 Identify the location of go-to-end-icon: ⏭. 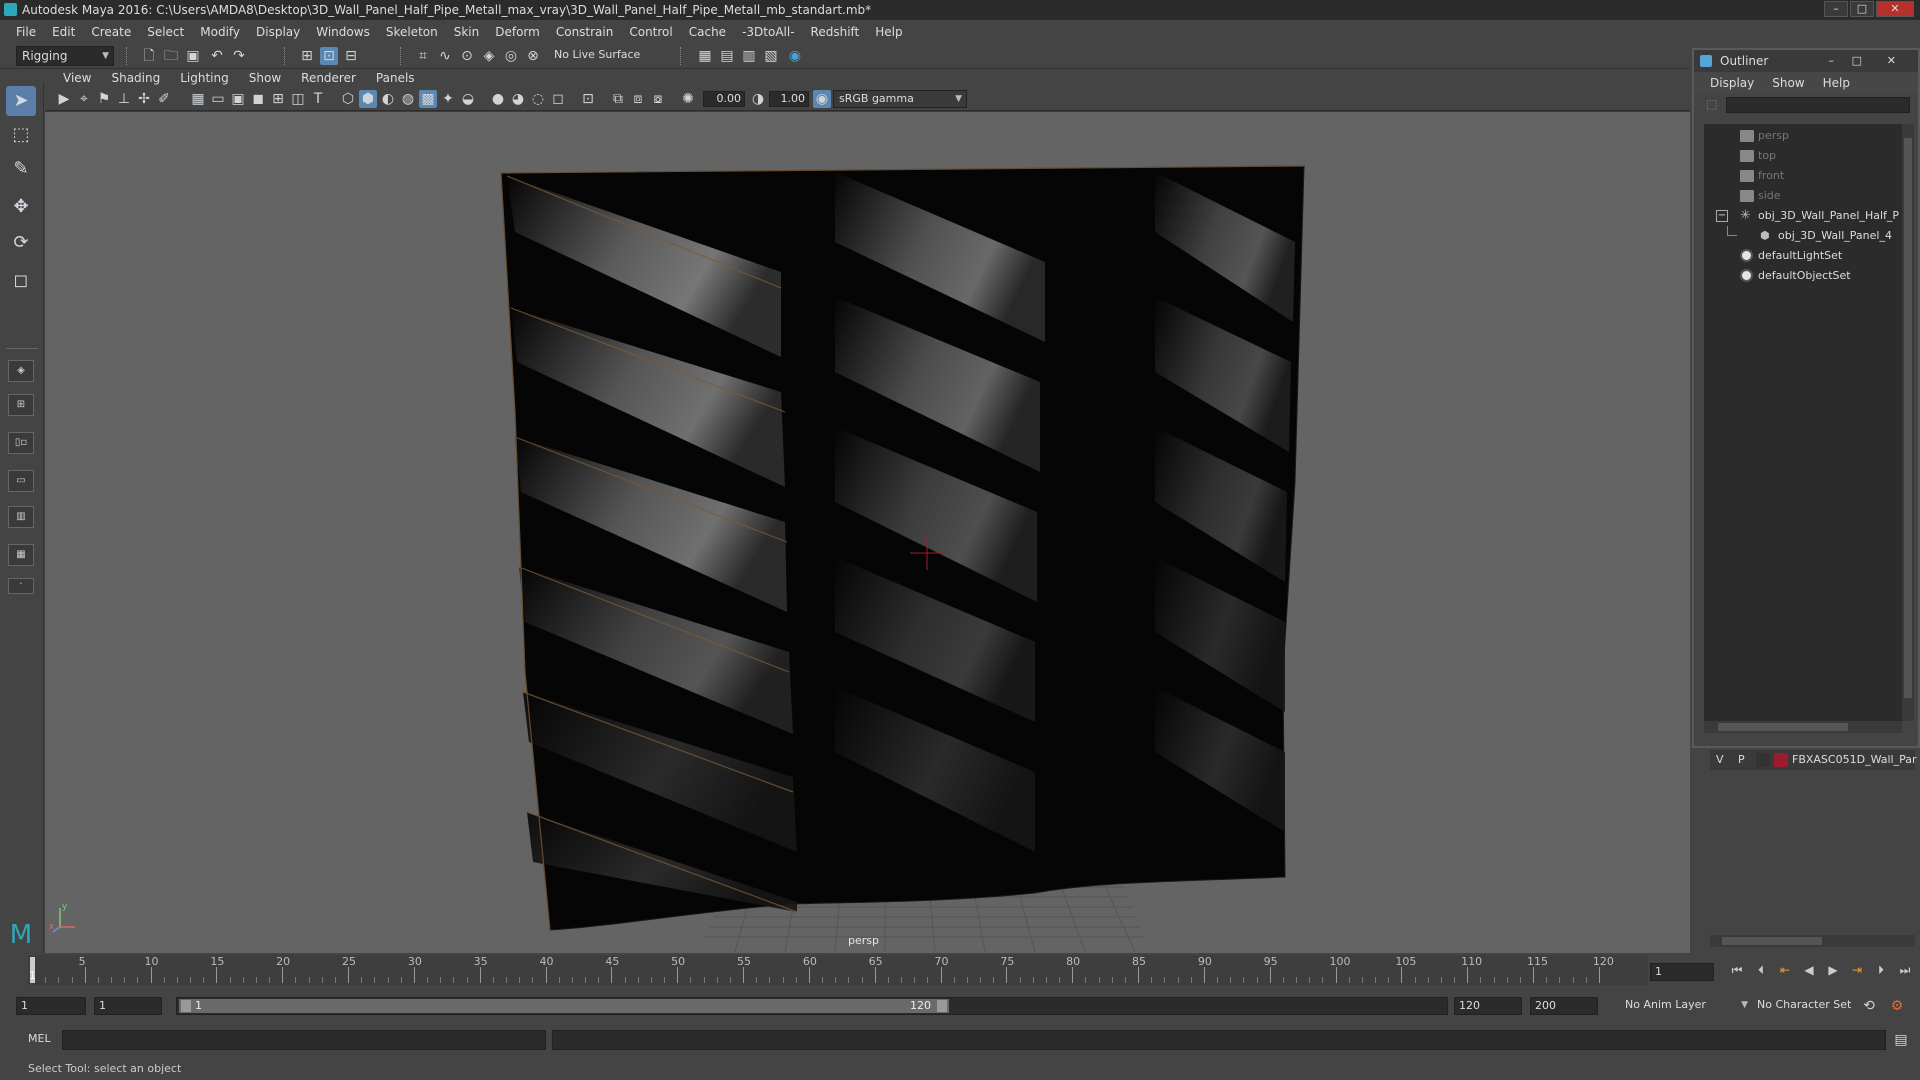
(1905, 971).